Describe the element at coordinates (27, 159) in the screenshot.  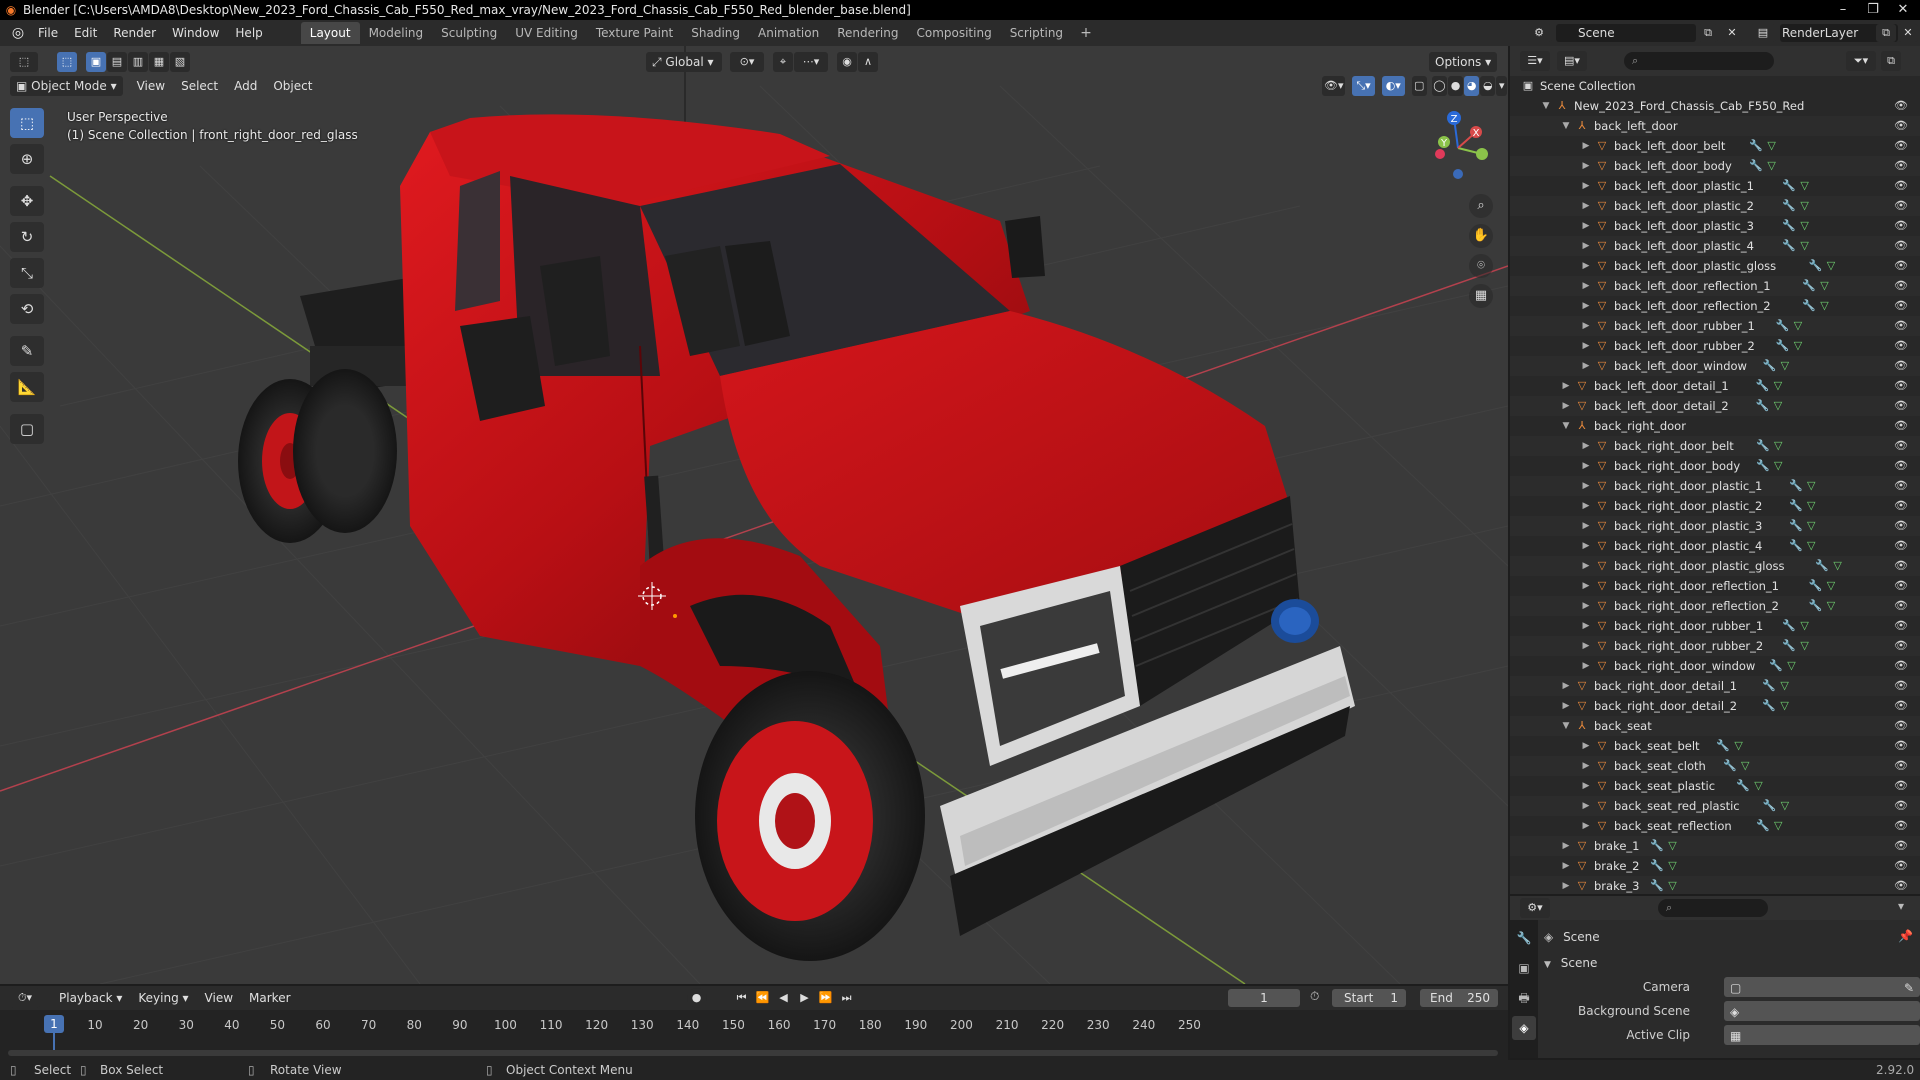
I see `cursor-tool-icon: ⊕` at that location.